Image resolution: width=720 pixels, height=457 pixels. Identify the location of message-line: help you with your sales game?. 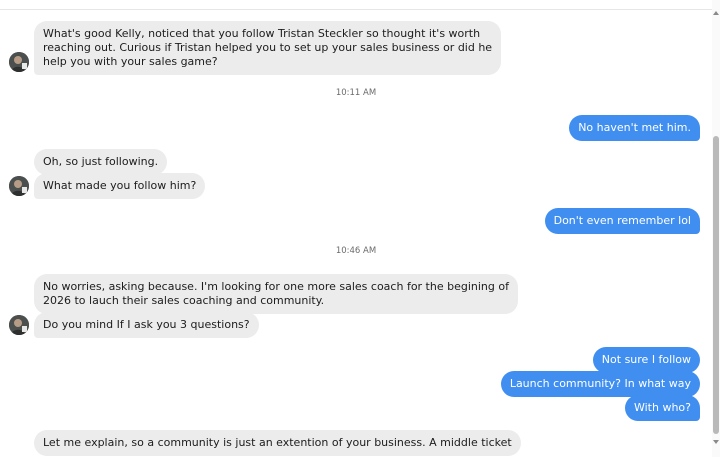
(130, 61).